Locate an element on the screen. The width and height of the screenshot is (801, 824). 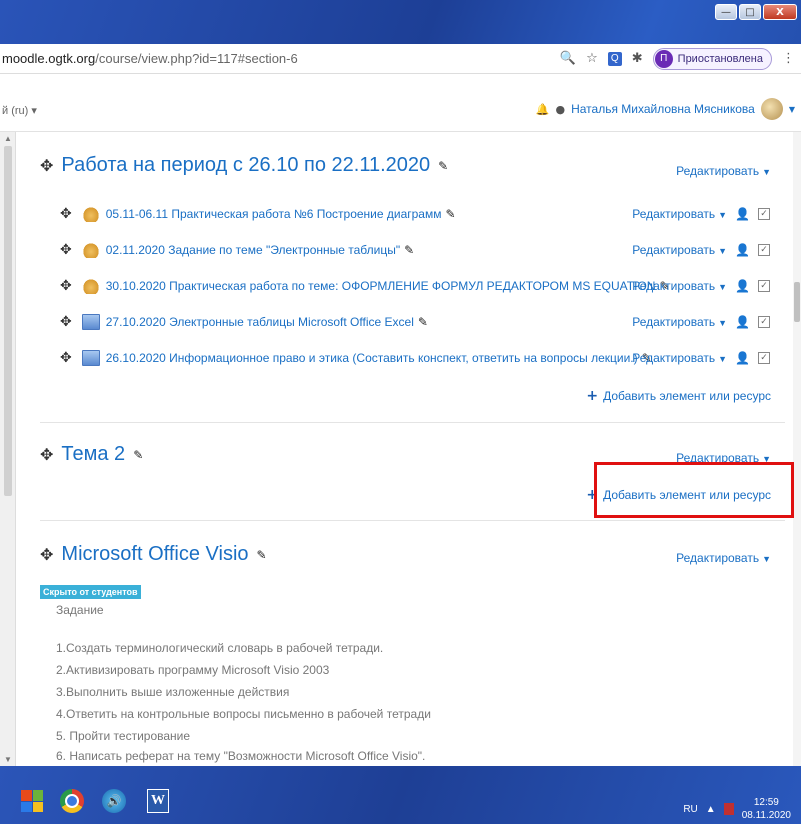
browser-menu-icon: ⋮ is located at coordinates (788, 58).